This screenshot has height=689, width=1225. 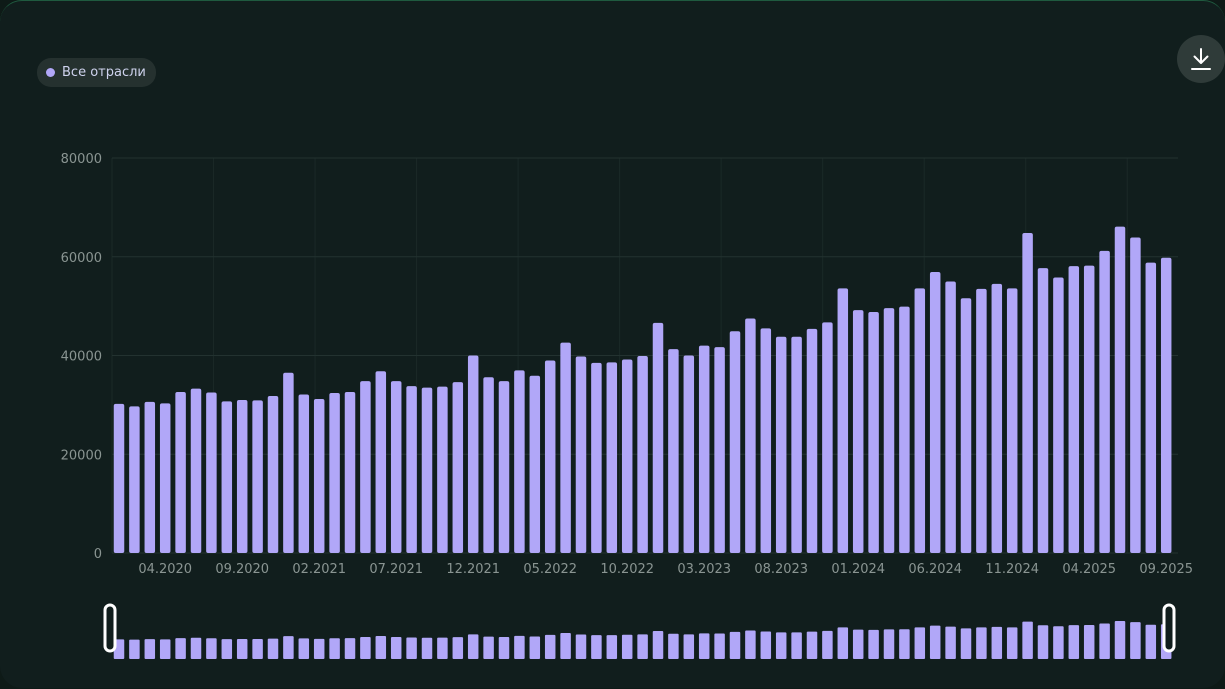 I want to click on x-tick-label: 08.2023, so click(x=781, y=569).